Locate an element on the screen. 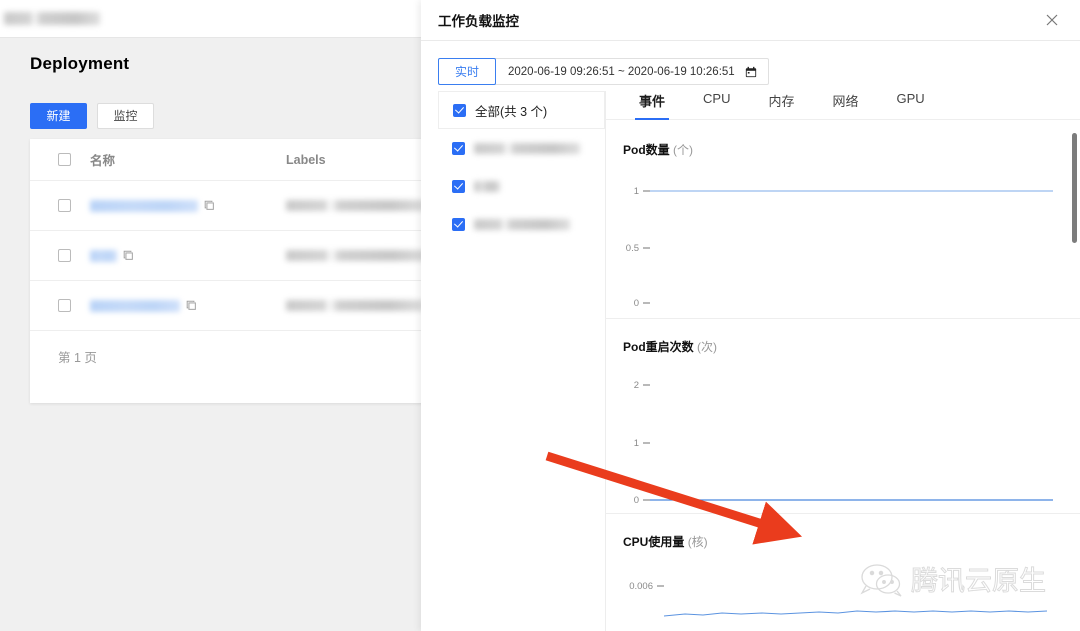  monitor-button: 监控 is located at coordinates (125, 116).